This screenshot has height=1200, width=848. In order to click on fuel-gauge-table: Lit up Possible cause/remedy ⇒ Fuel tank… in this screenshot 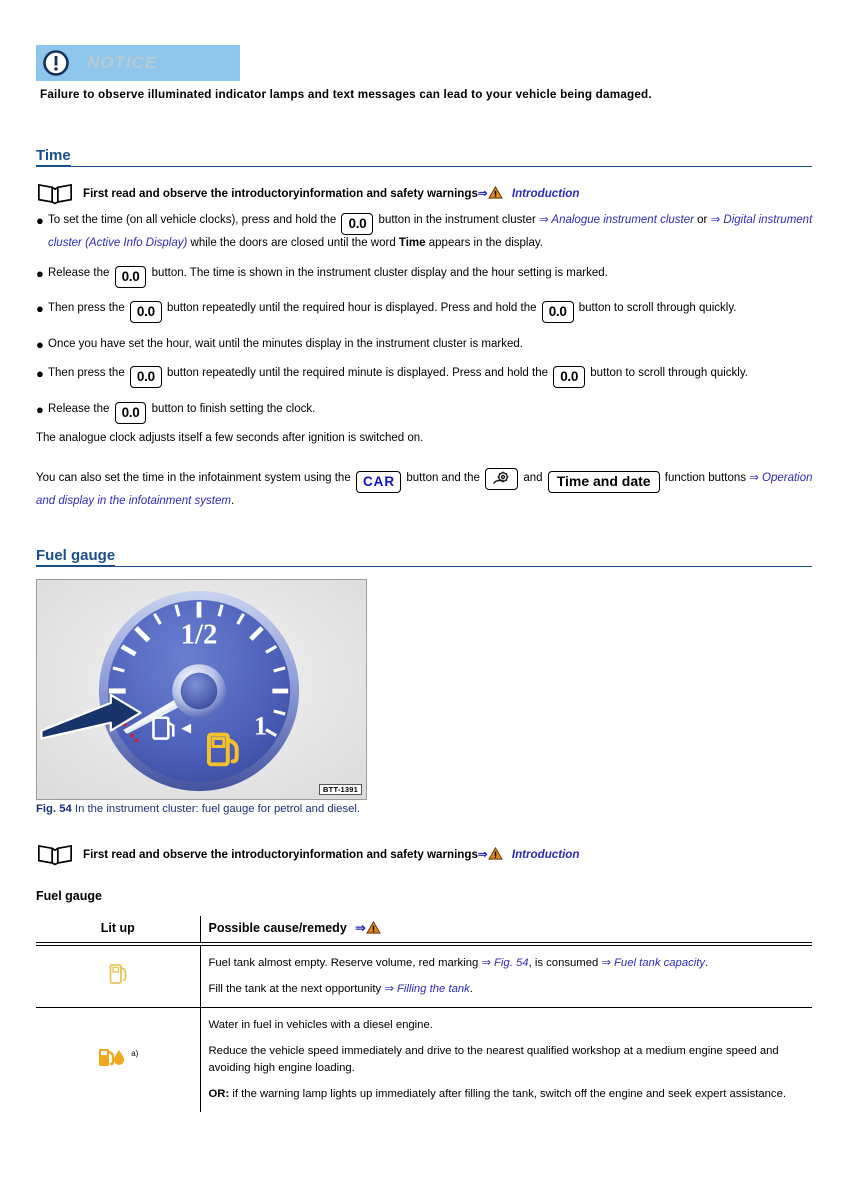, I will do `click(424, 1014)`.